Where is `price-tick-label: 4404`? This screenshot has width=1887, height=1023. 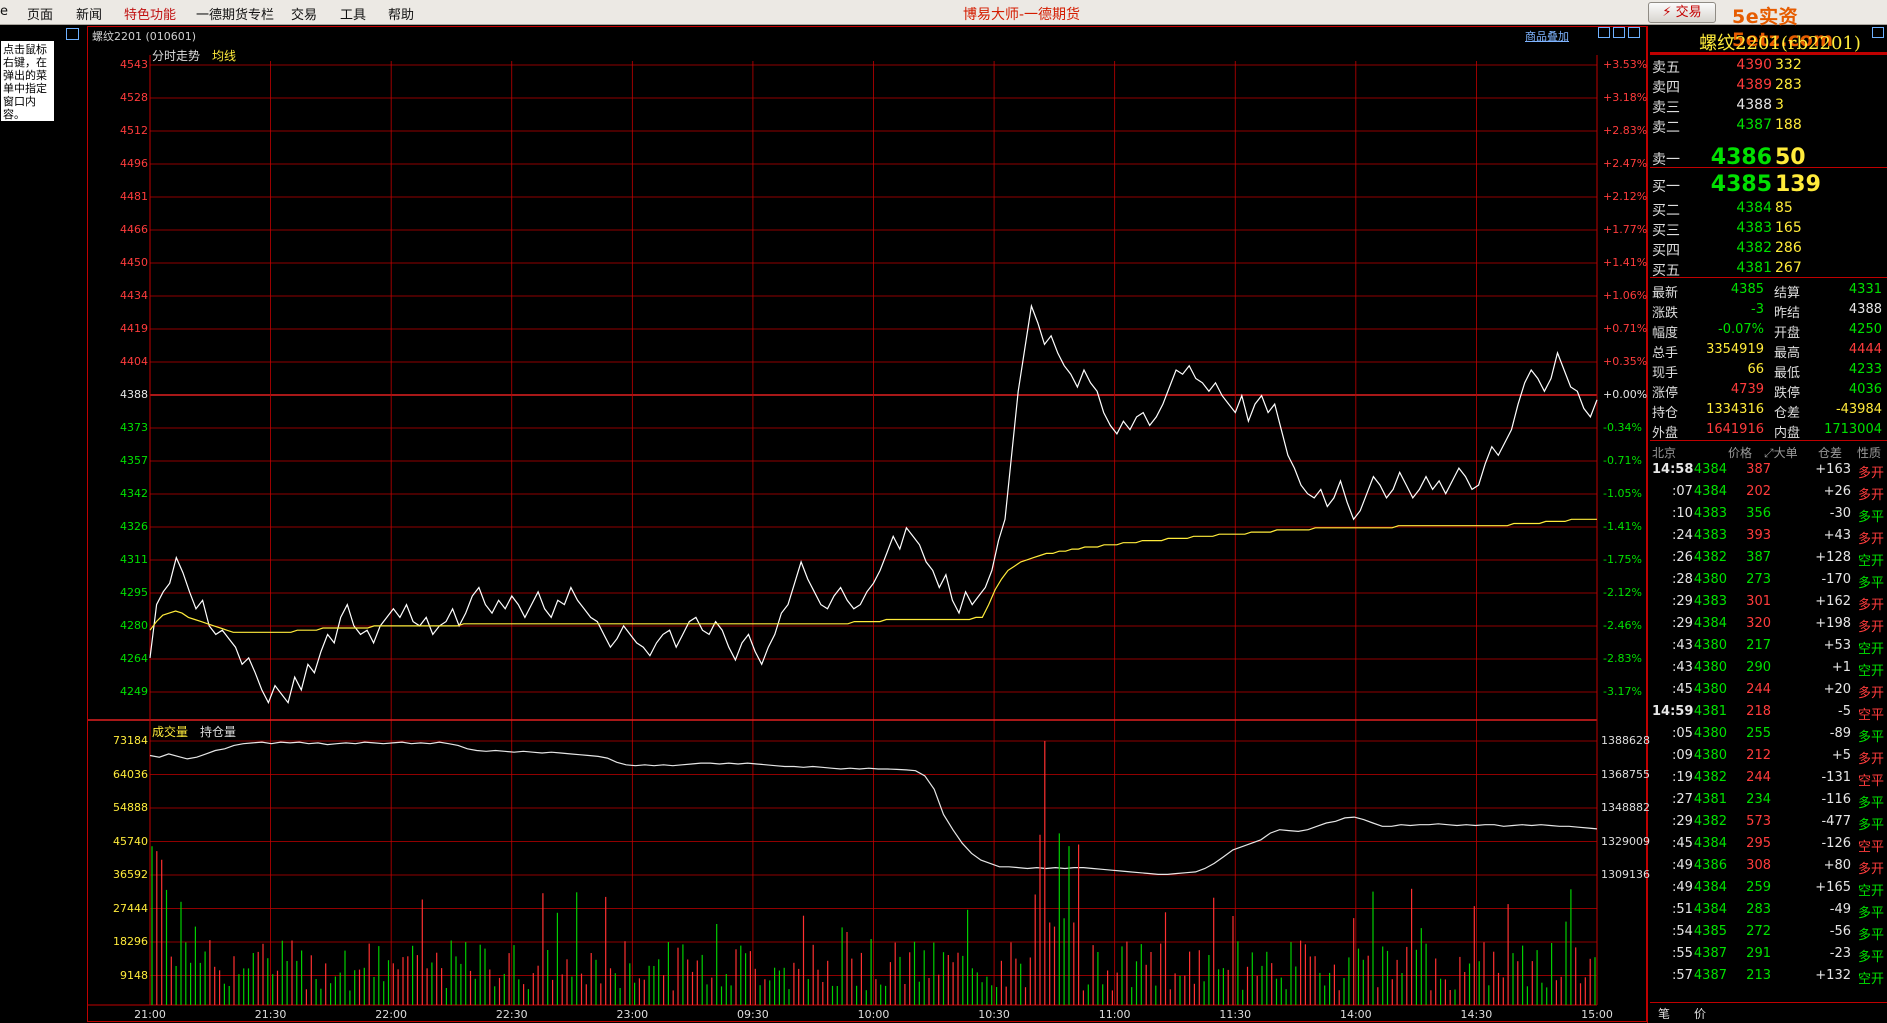
price-tick-label: 4404 is located at coordinates (134, 361).